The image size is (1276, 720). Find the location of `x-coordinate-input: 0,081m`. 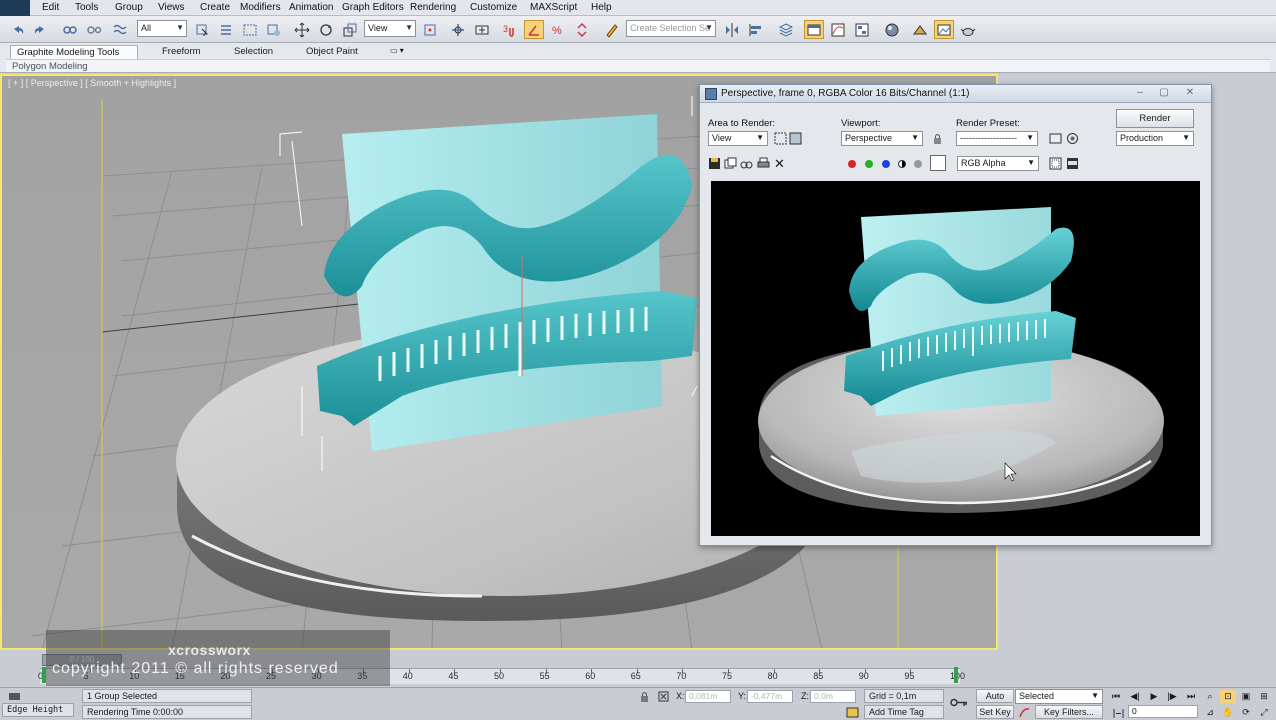

x-coordinate-input: 0,081m is located at coordinates (708, 696).